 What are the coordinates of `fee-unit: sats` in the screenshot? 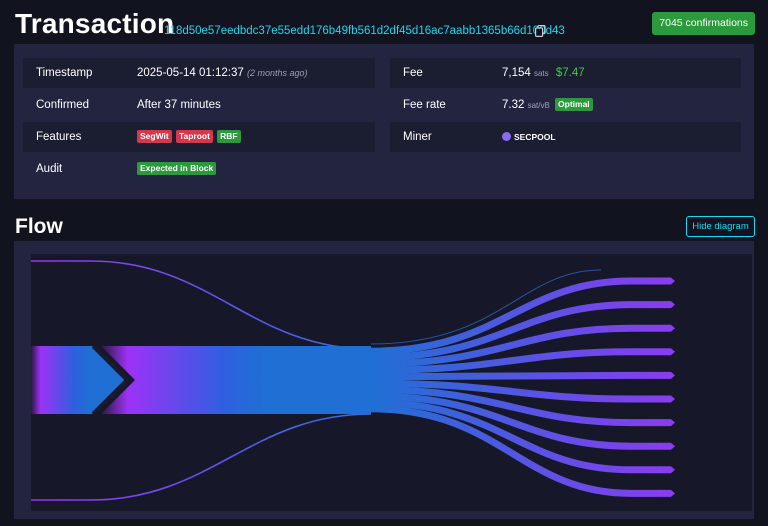 It's located at (541, 73).